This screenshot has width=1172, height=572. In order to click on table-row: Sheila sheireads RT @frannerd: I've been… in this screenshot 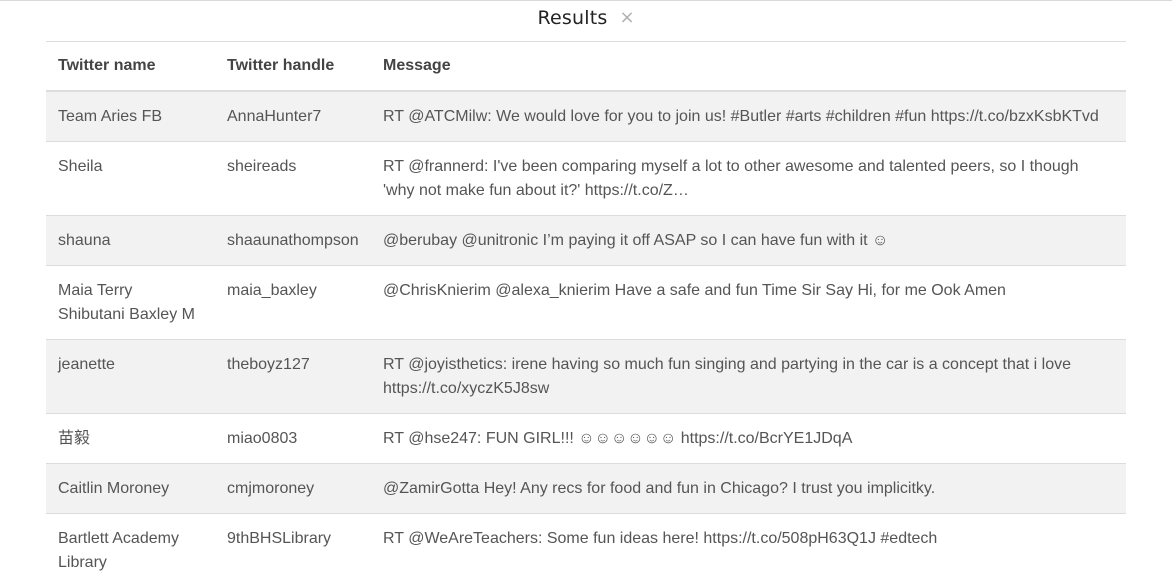, I will do `click(586, 178)`.